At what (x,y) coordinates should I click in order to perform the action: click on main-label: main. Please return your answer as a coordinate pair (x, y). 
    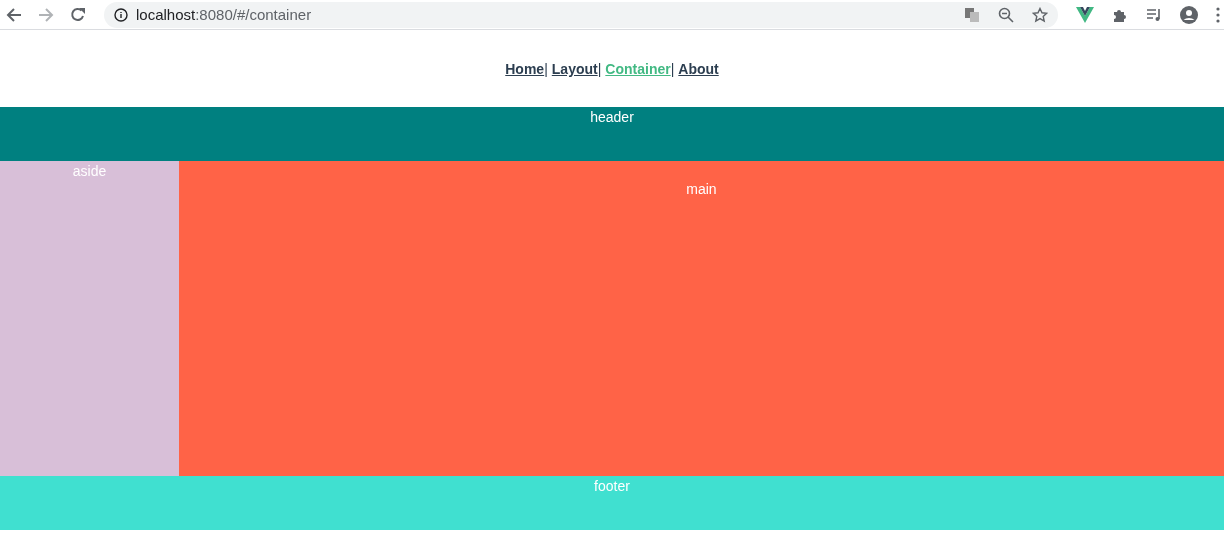
    Looking at the image, I should click on (701, 189).